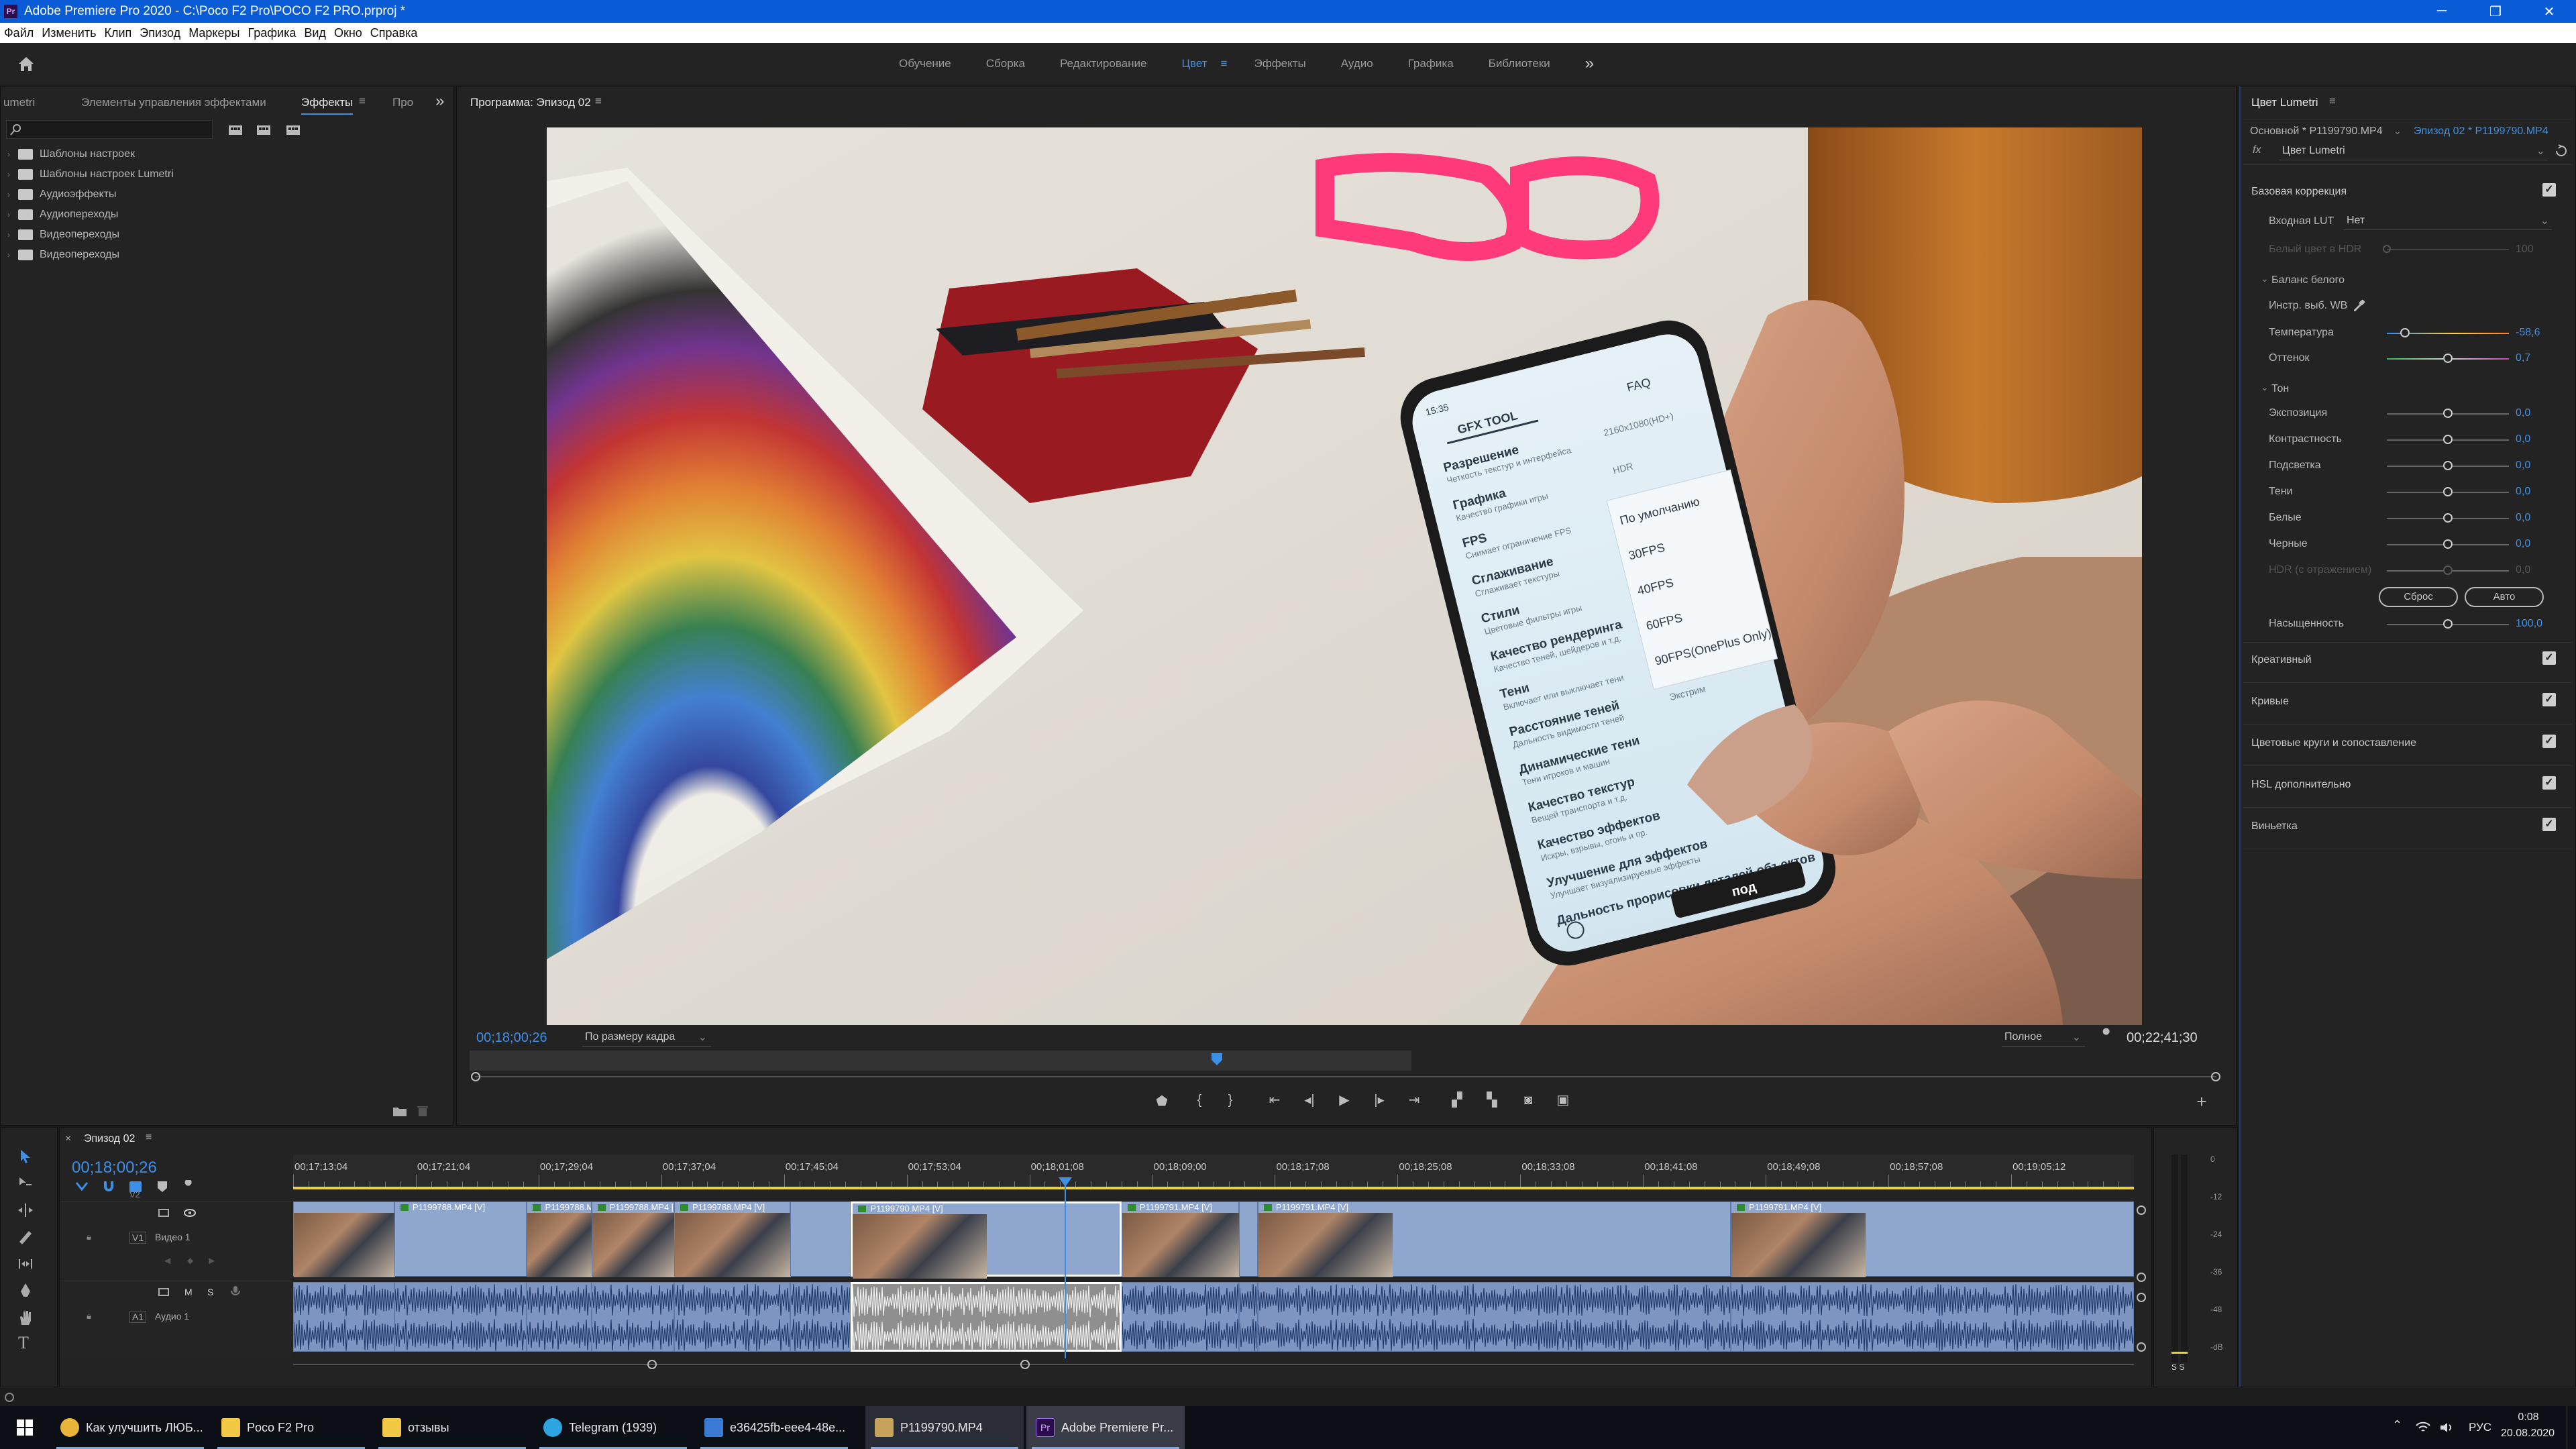  Describe the element at coordinates (1357, 63) in the screenshot. I see `workspace-audio: Аудио` at that location.